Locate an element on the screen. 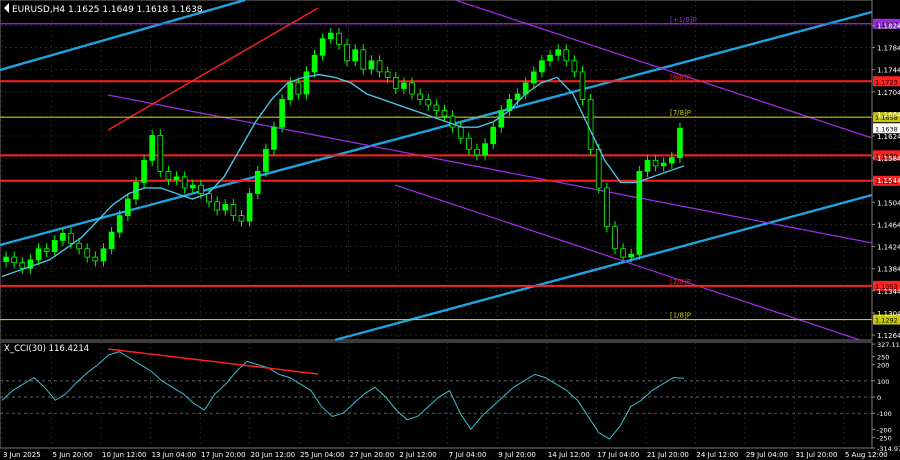 Image resolution: width=900 pixels, height=460 pixels. time-tick-label: 27 Jun 20:00 is located at coordinates (372, 455).